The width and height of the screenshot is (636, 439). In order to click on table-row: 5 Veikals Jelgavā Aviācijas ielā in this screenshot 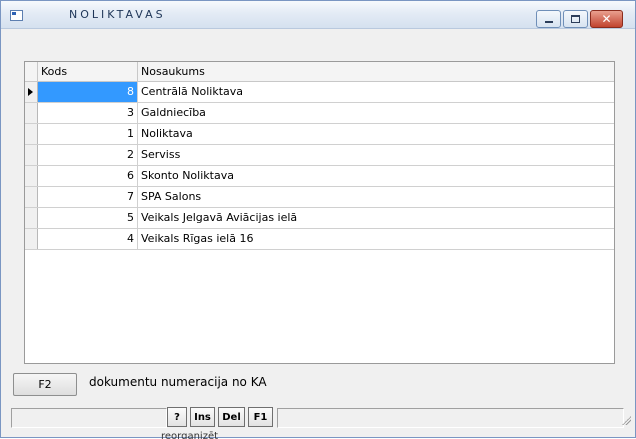, I will do `click(319, 218)`.